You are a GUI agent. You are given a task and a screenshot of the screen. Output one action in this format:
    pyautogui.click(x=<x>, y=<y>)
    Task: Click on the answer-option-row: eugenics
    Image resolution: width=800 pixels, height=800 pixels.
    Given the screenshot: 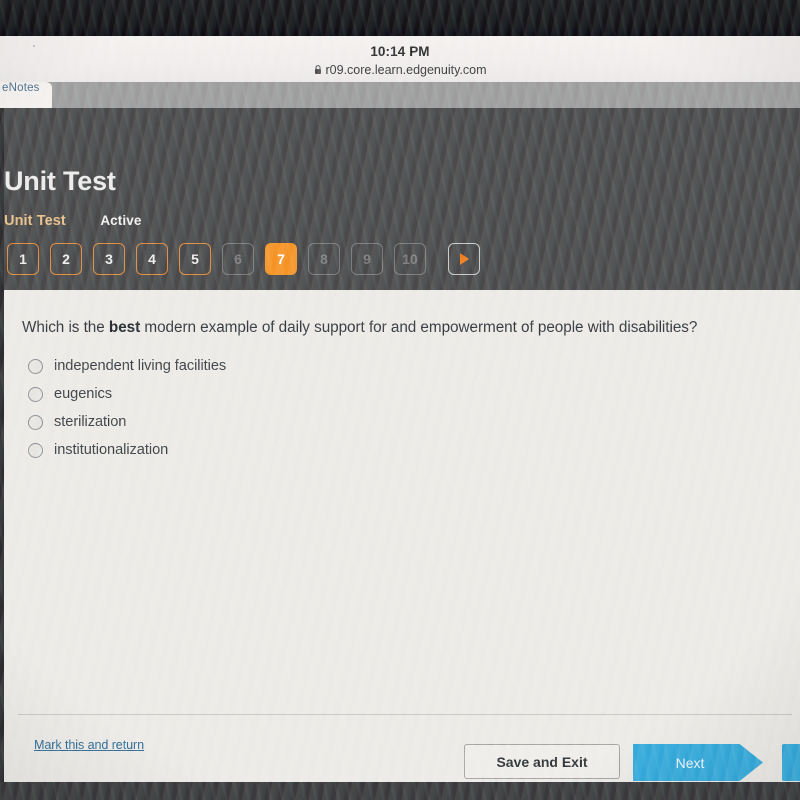 What is the action you would take?
    pyautogui.click(x=127, y=394)
    